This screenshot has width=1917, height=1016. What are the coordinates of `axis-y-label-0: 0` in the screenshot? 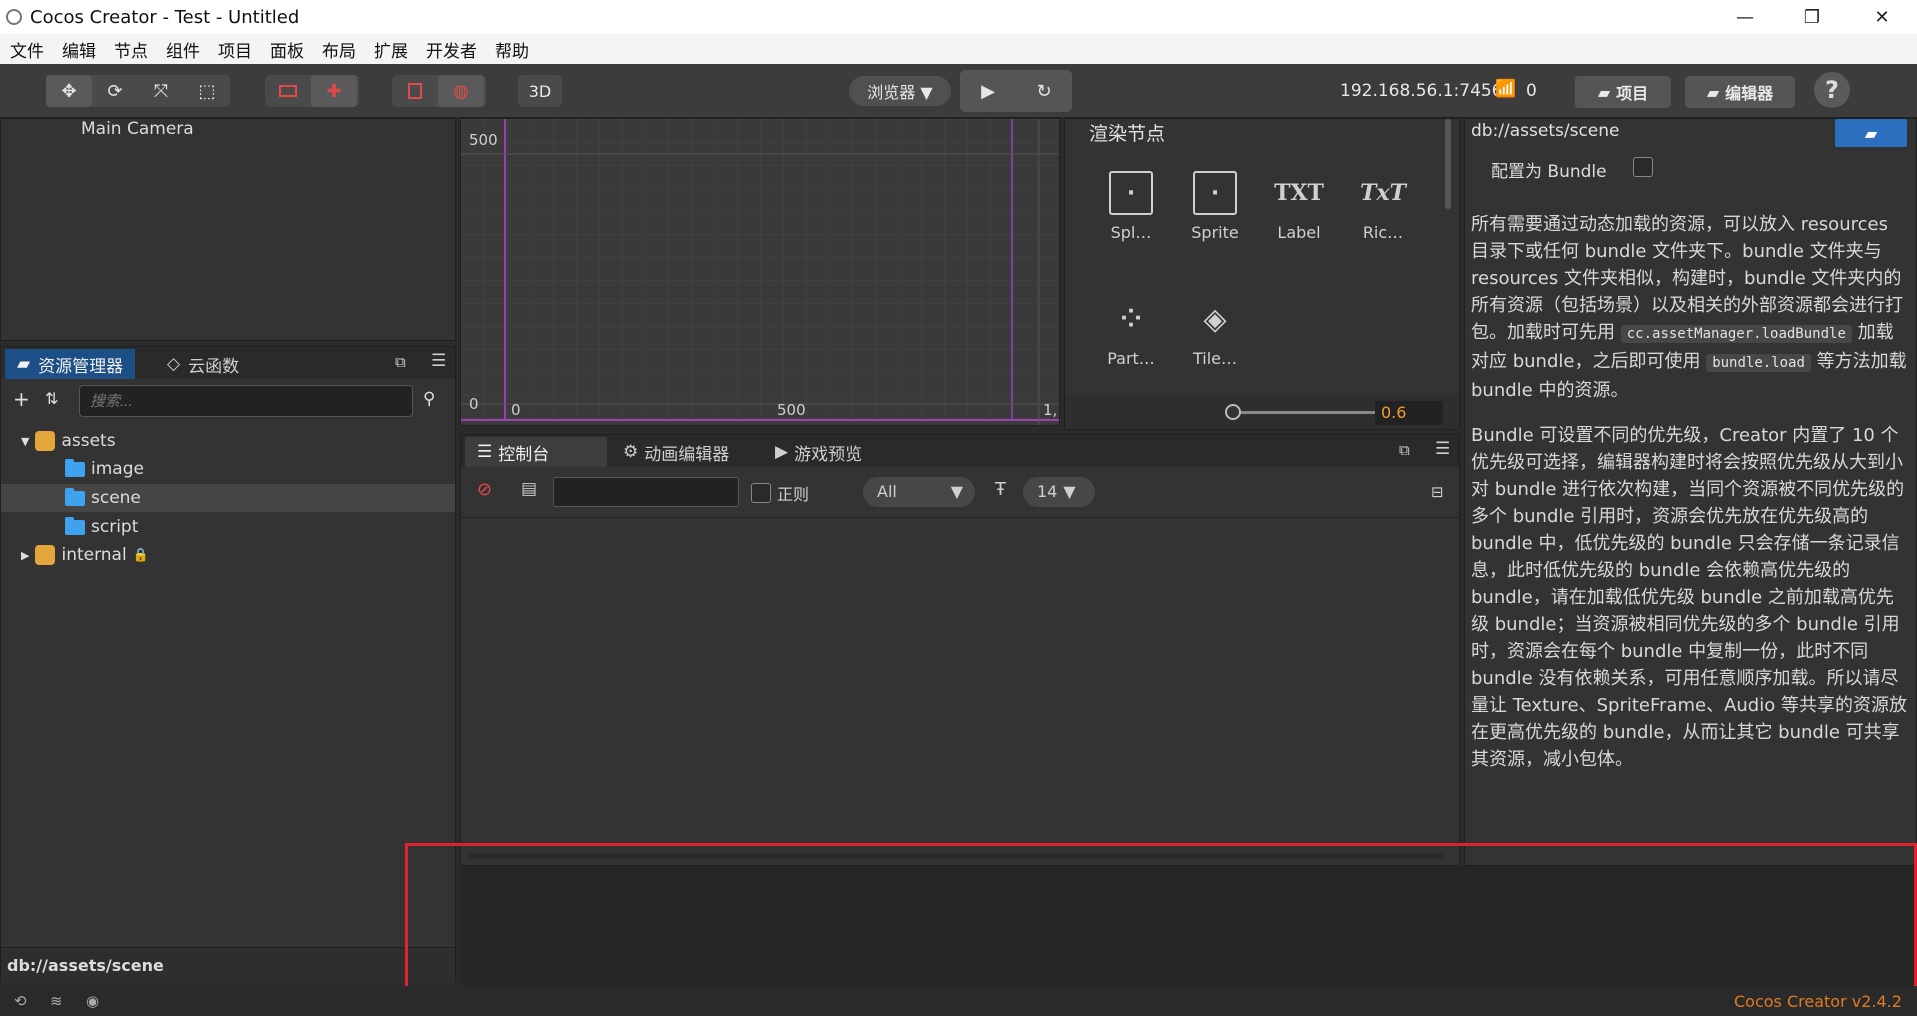 It's located at (474, 404).